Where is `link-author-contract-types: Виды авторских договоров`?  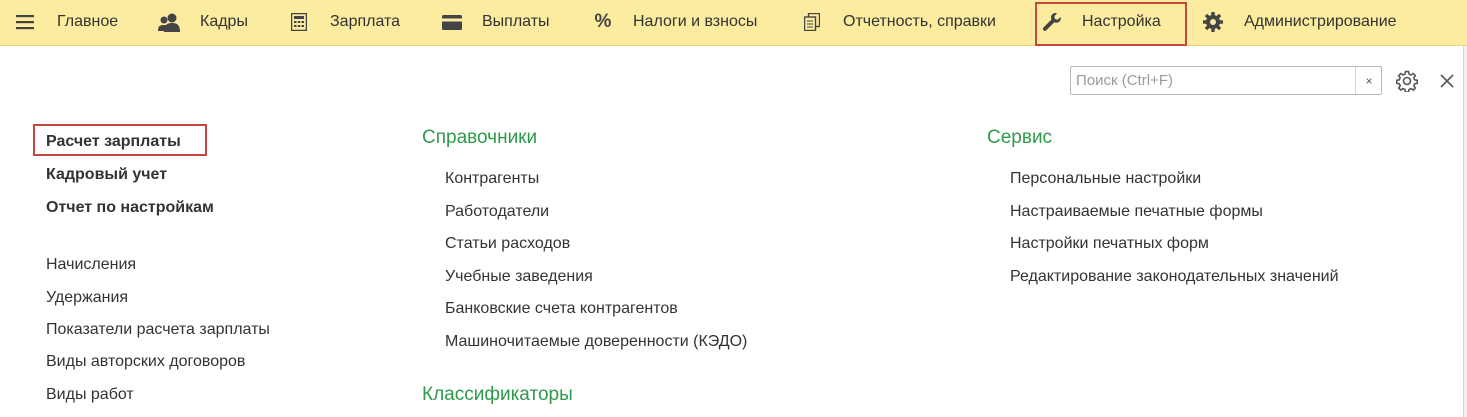
link-author-contract-types: Виды авторских договоров is located at coordinates (145, 362).